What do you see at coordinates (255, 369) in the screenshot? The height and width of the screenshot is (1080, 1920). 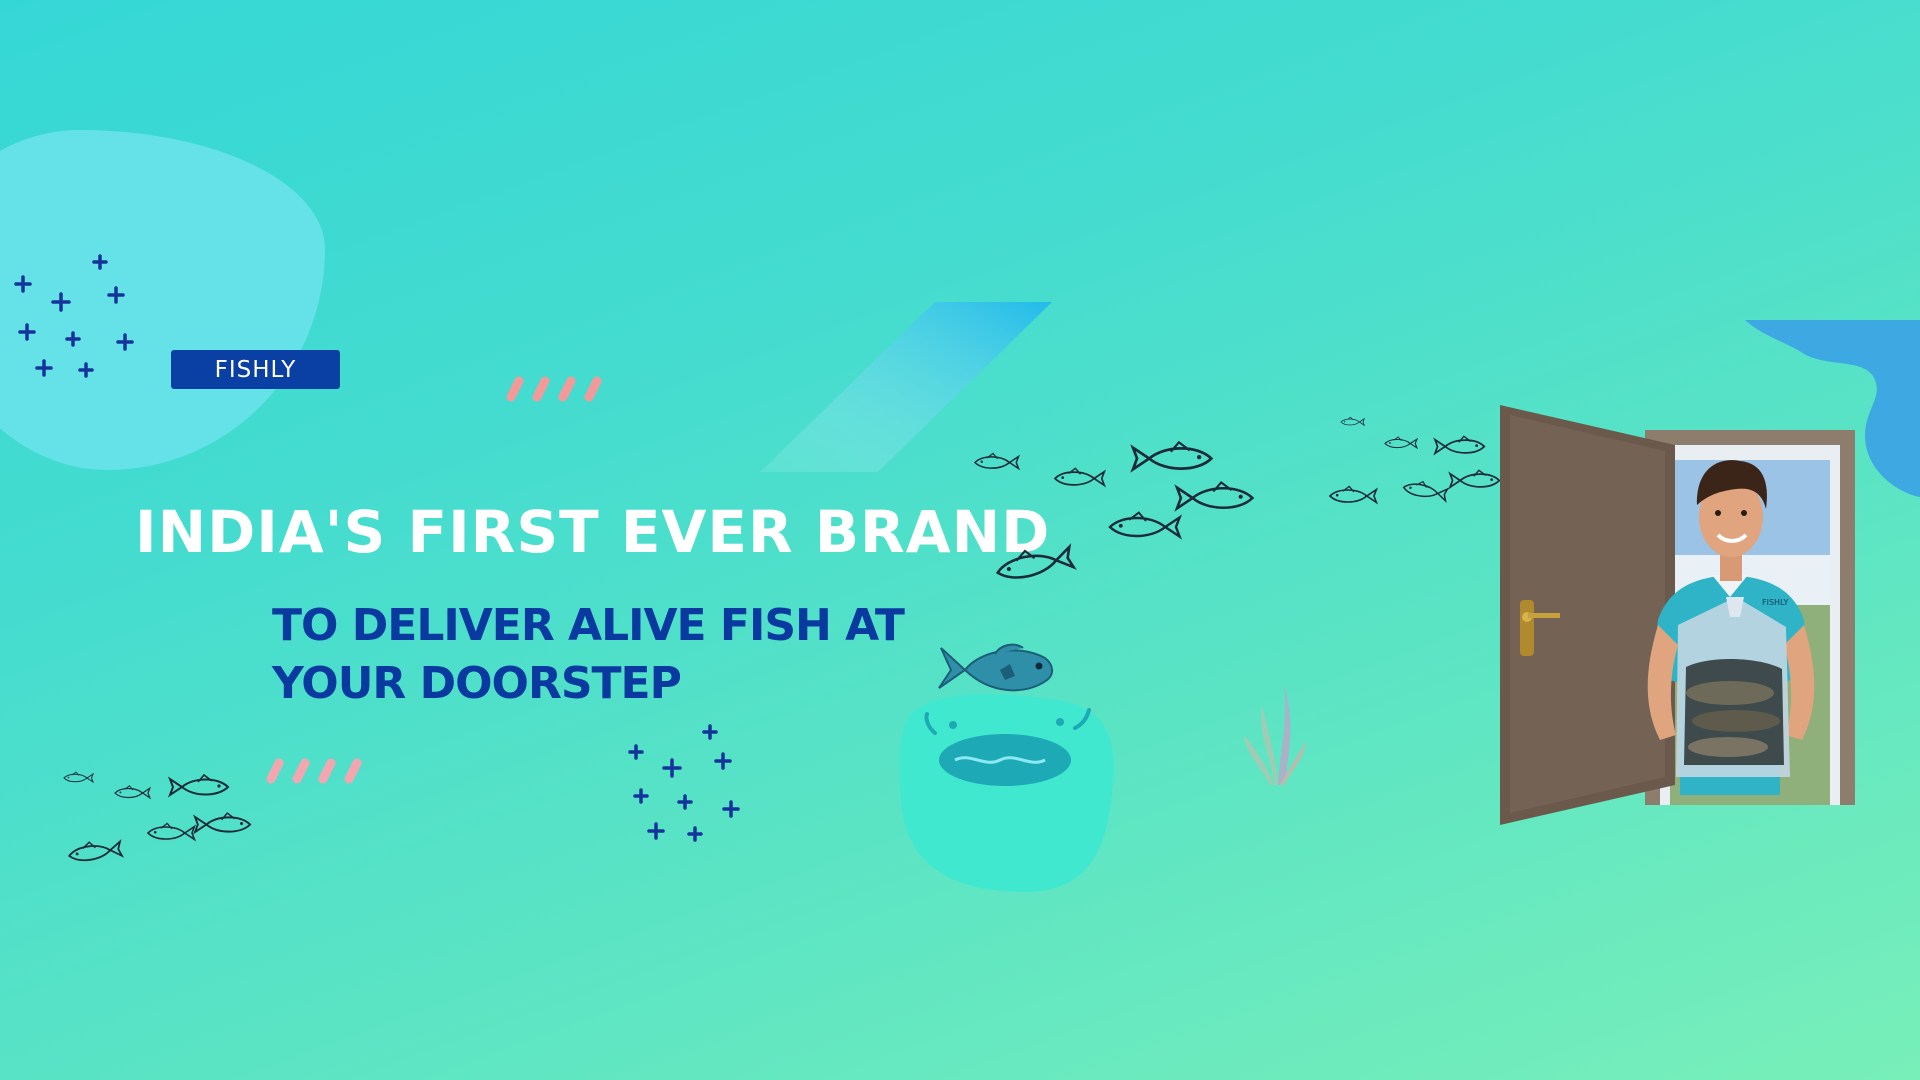 I see `brand-badge: FISHLY` at bounding box center [255, 369].